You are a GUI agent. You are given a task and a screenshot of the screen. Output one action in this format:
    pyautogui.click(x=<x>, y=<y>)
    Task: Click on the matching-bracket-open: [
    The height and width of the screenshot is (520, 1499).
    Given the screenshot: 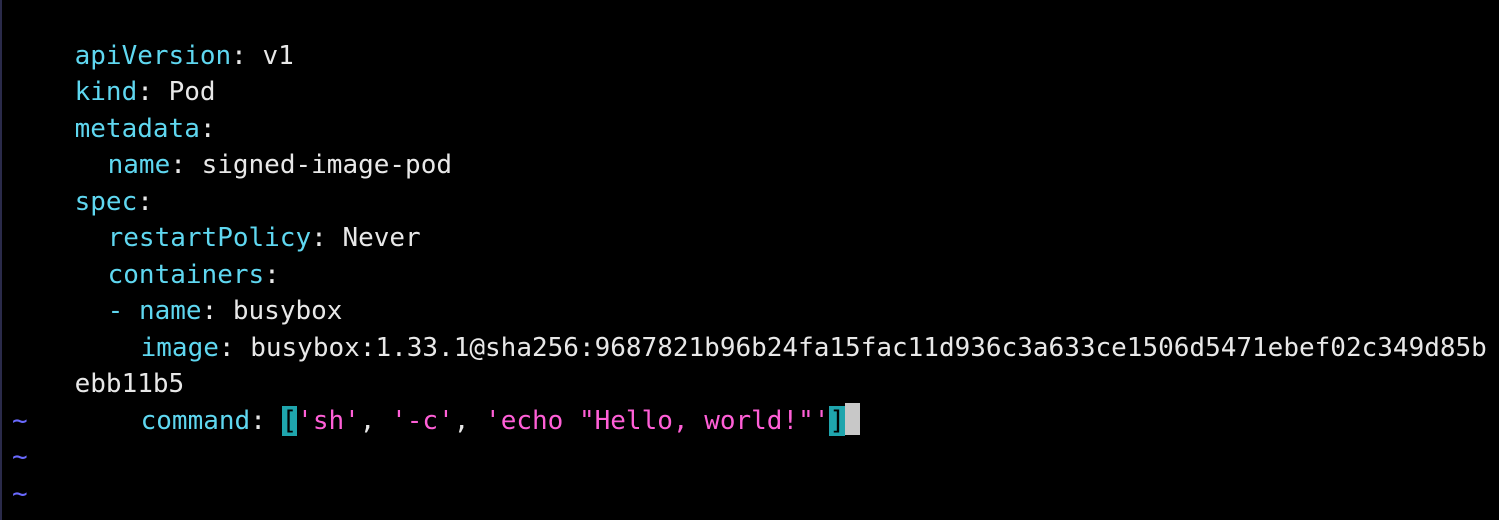 What is the action you would take?
    pyautogui.click(x=289, y=420)
    